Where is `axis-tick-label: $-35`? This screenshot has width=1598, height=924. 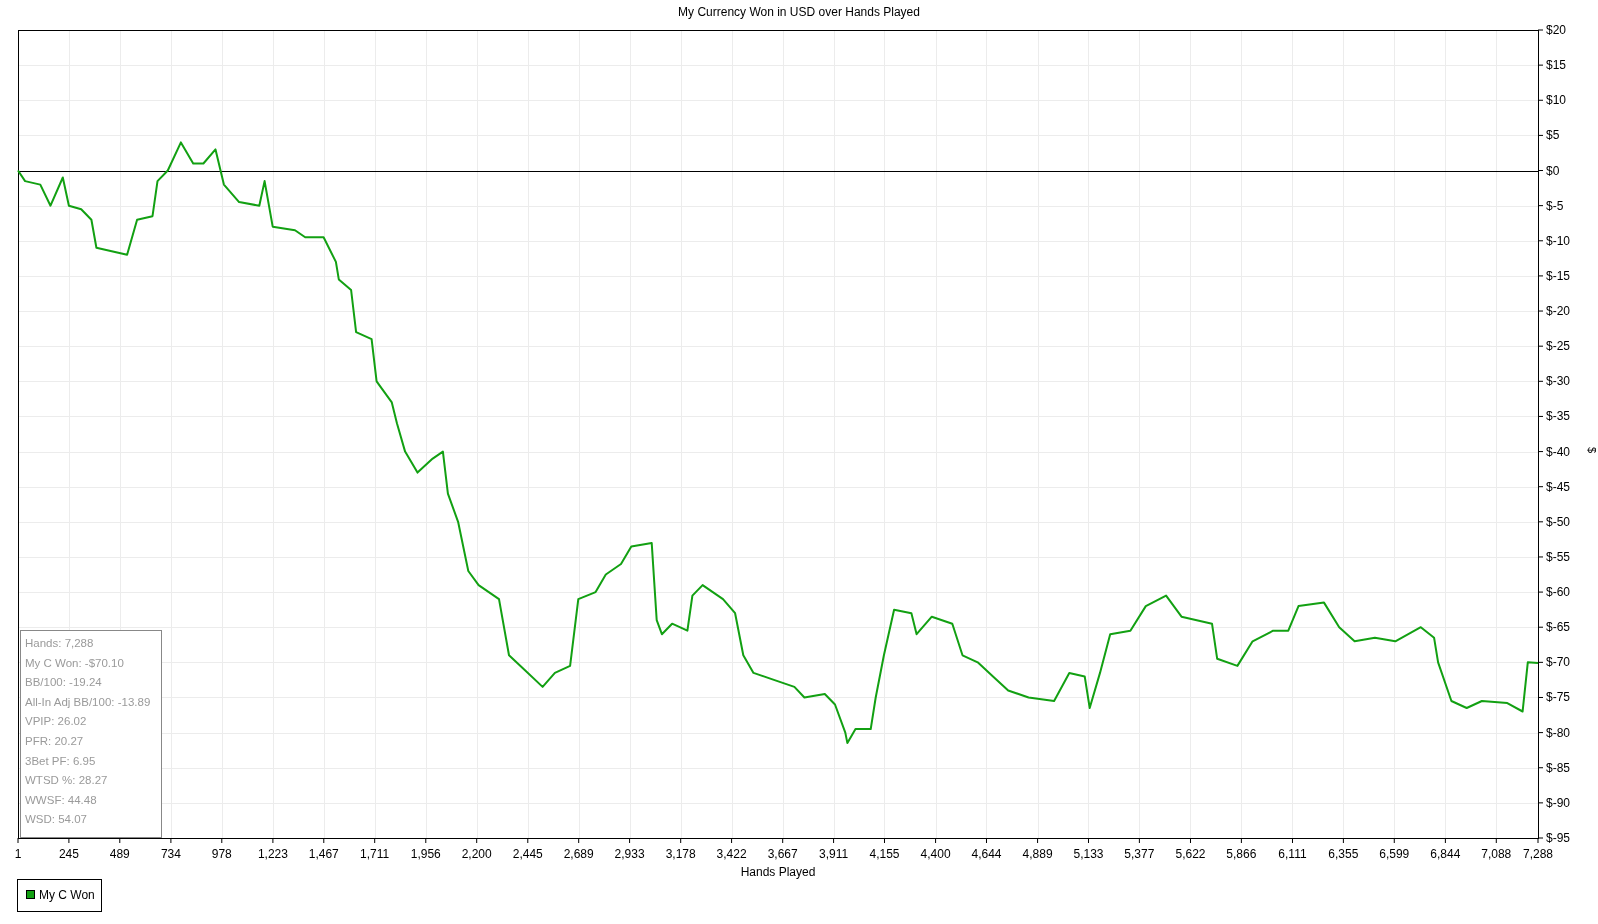
axis-tick-label: $-35 is located at coordinates (1558, 416).